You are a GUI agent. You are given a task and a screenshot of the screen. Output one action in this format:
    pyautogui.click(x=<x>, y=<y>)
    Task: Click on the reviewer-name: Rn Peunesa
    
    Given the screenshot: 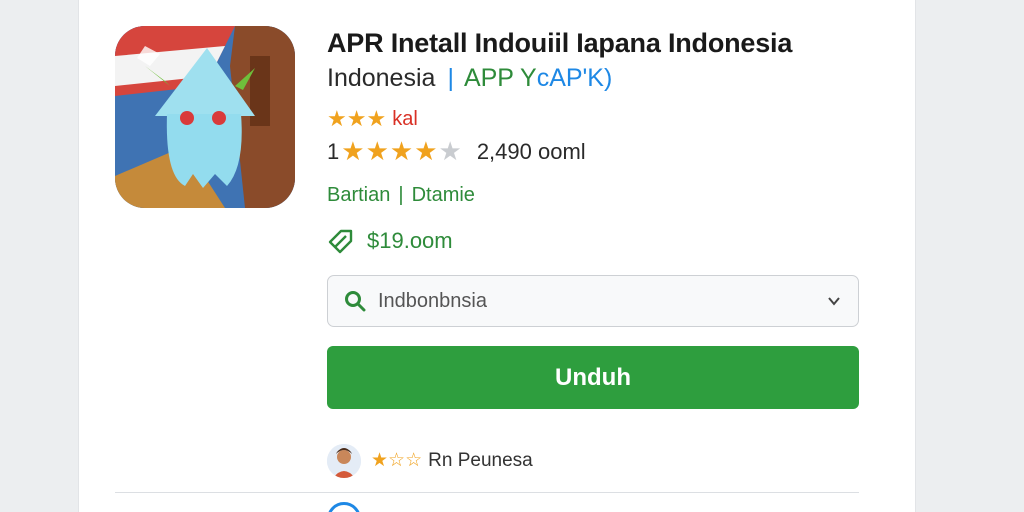 What is the action you would take?
    pyautogui.click(x=480, y=460)
    